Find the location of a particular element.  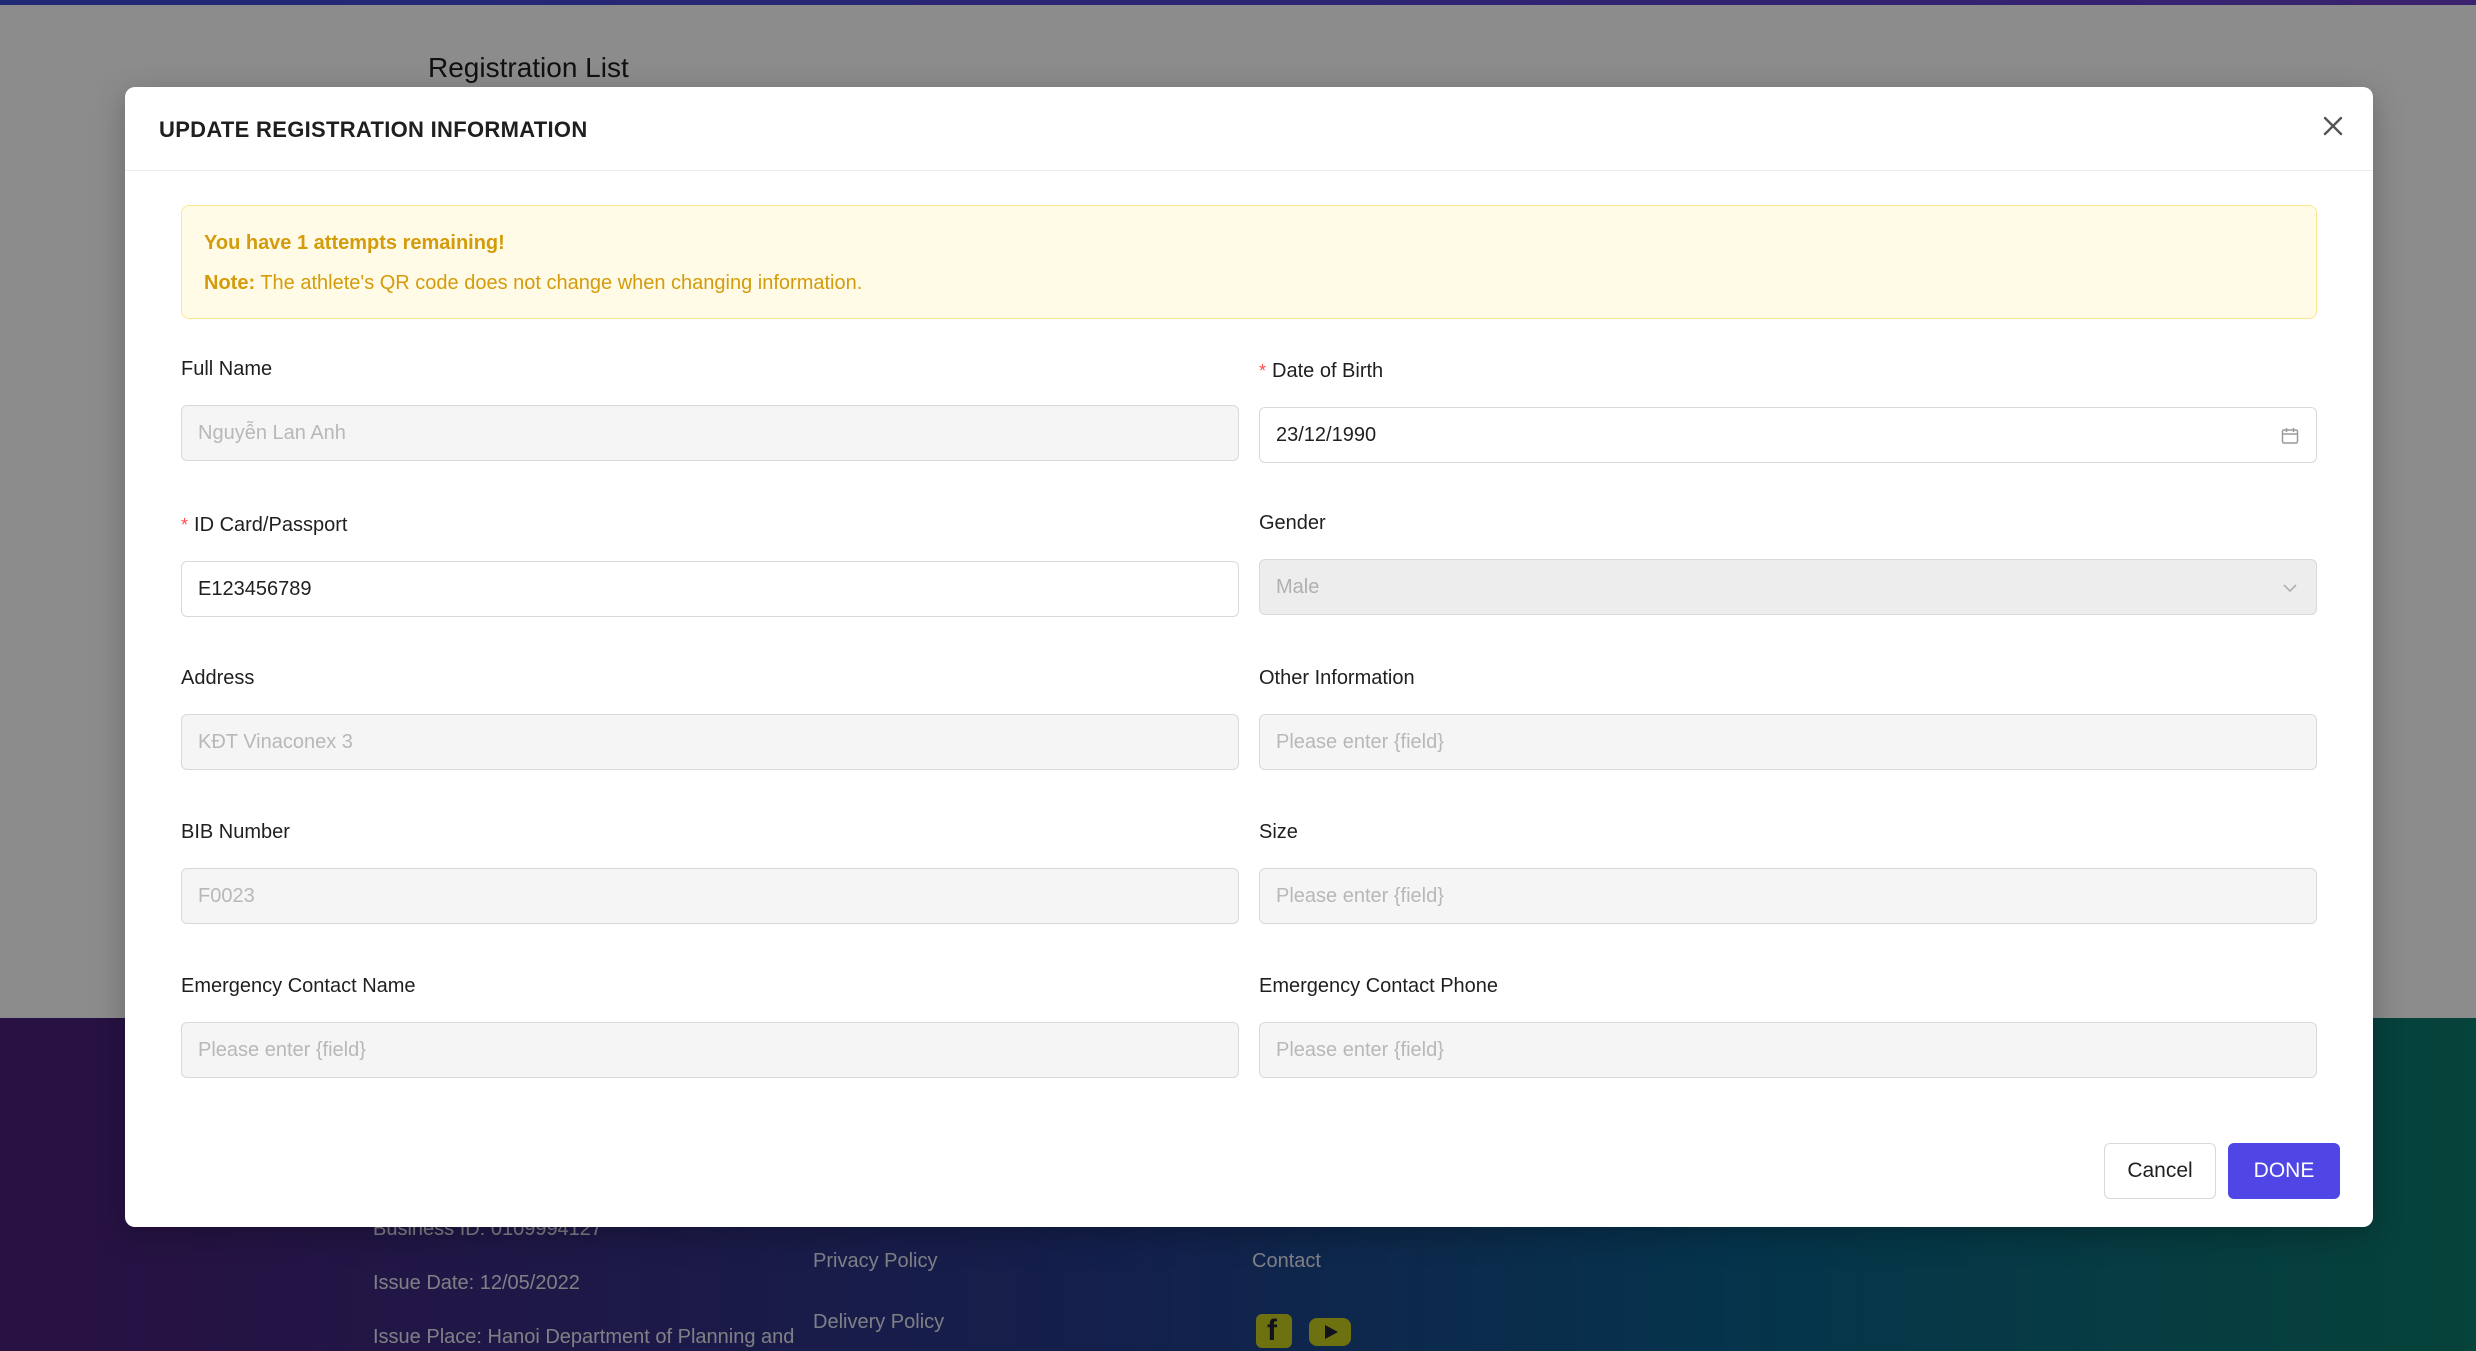

modal-header: UPDATE REGISTRATION INFORMATION is located at coordinates (1249, 129).